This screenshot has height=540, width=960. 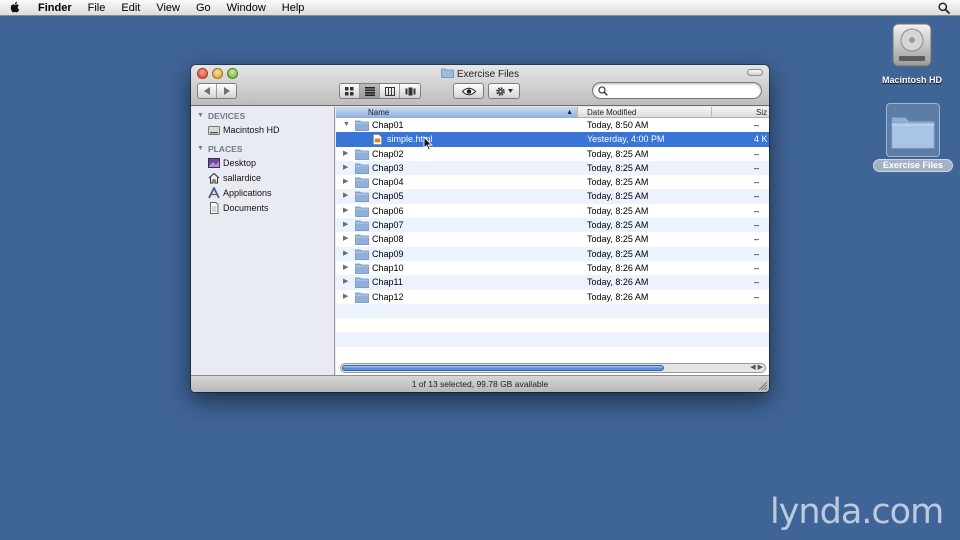 What do you see at coordinates (683, 90) in the screenshot?
I see `search-input` at bounding box center [683, 90].